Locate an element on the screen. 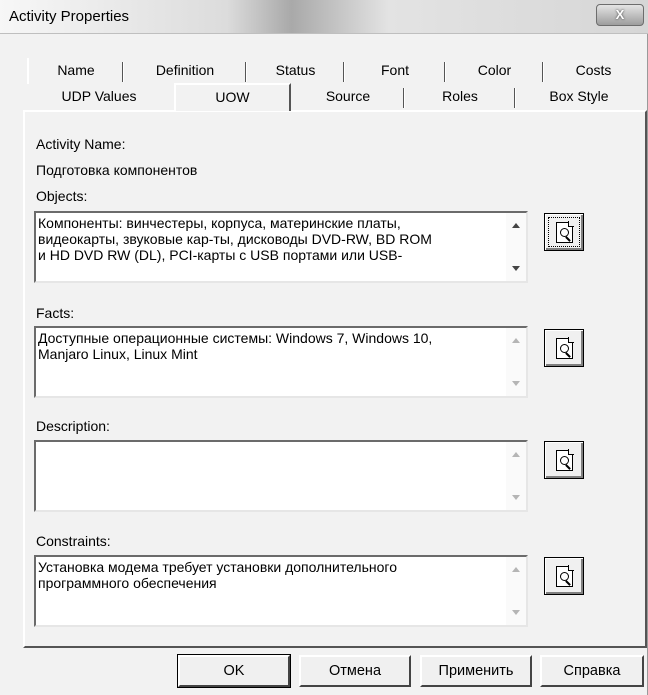 This screenshot has height=695, width=648. description-textarea is located at coordinates (281, 476).